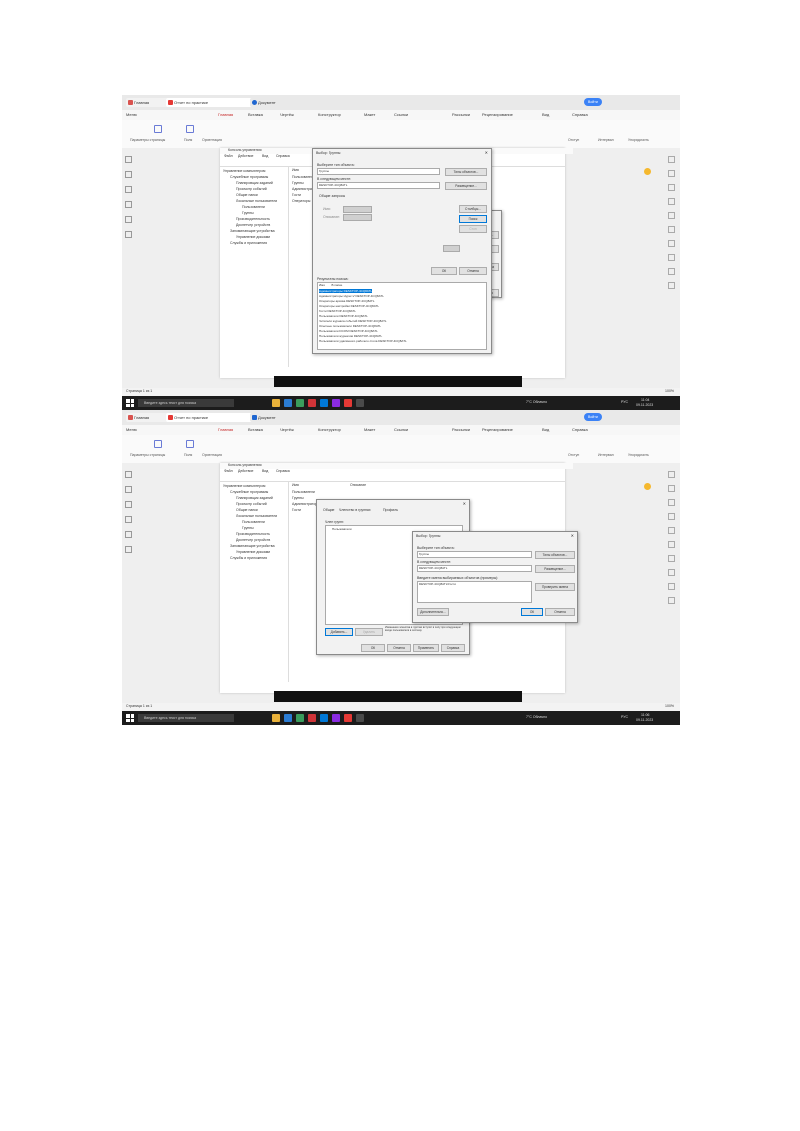  I want to click on list-item: Гости, so click(296, 510).